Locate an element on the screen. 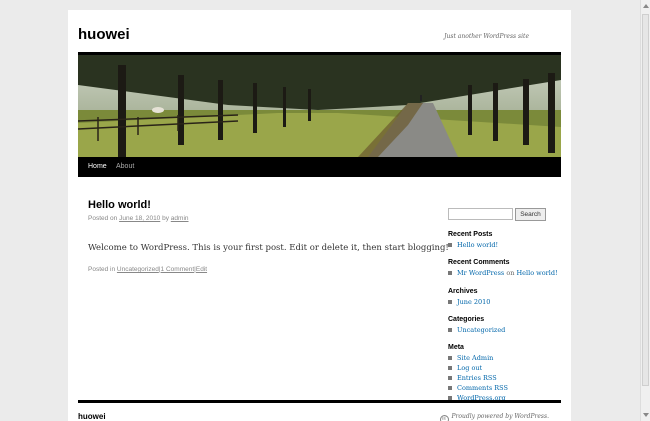 The width and height of the screenshot is (650, 421). list-item: Uncategorized is located at coordinates (503, 330).